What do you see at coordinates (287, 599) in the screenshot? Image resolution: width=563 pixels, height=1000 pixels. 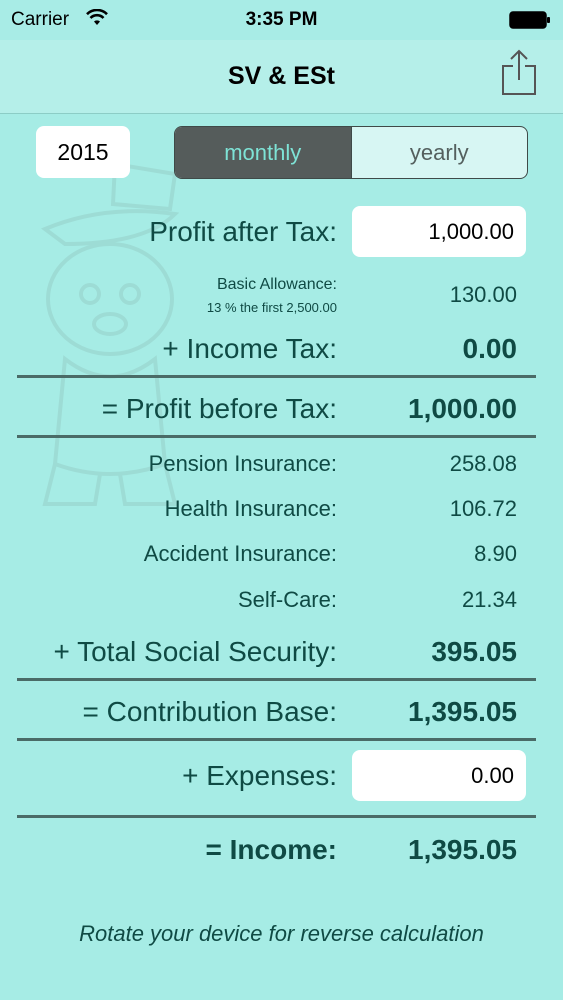 I see `self-care-label: Self-Care:` at bounding box center [287, 599].